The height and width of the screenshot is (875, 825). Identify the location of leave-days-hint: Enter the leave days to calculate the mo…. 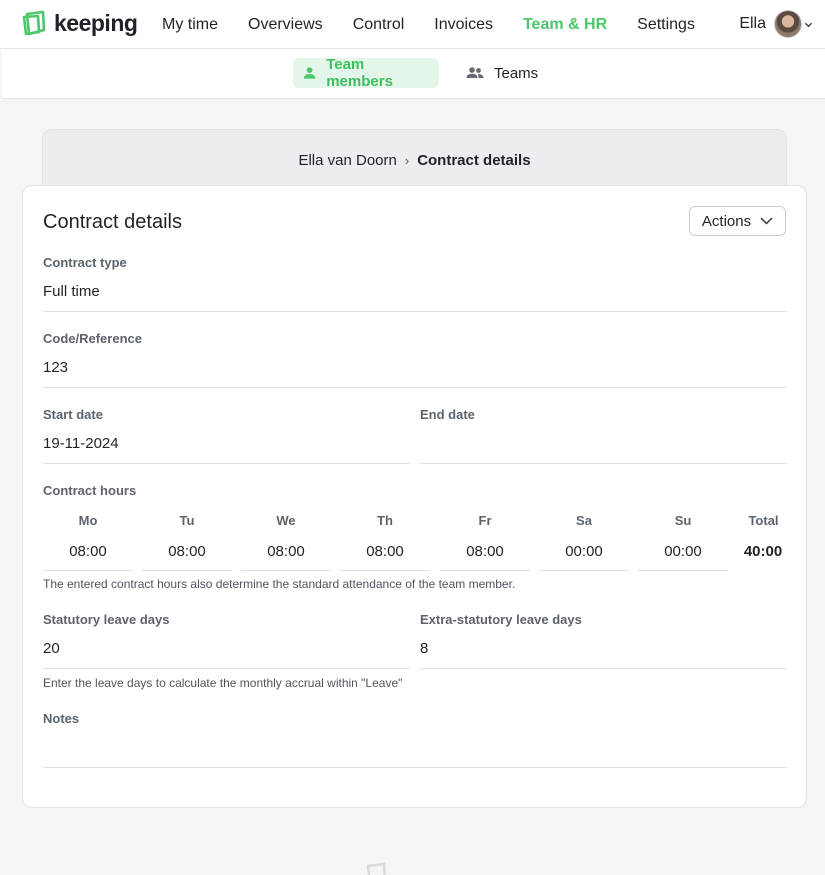
(223, 683).